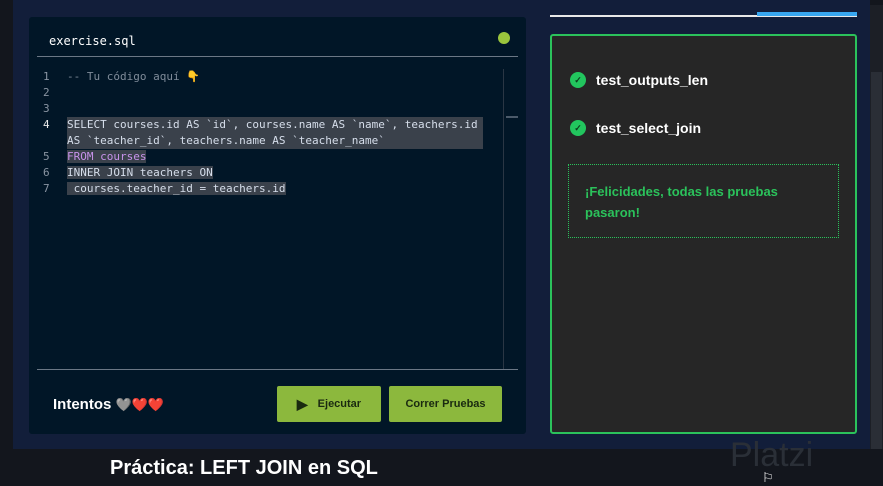  What do you see at coordinates (649, 128) in the screenshot?
I see `test-name: test_select_join` at bounding box center [649, 128].